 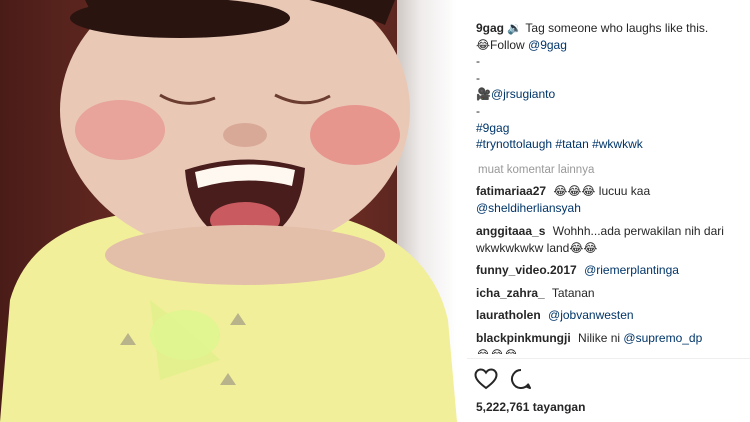 What do you see at coordinates (547, 45) in the screenshot?
I see `caption-mention-9gag: @9gag` at bounding box center [547, 45].